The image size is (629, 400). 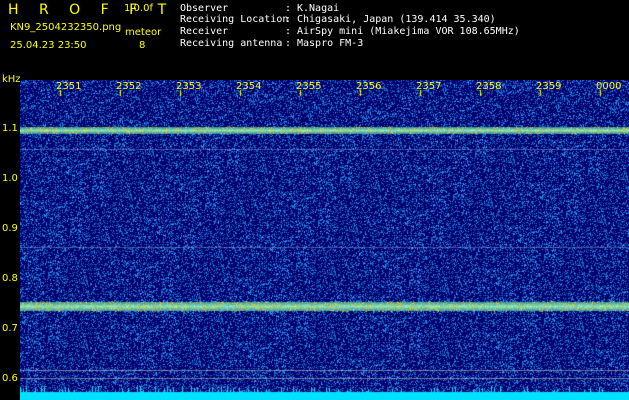 What do you see at coordinates (11, 79) in the screenshot?
I see `y-axis-unit: kHz` at bounding box center [11, 79].